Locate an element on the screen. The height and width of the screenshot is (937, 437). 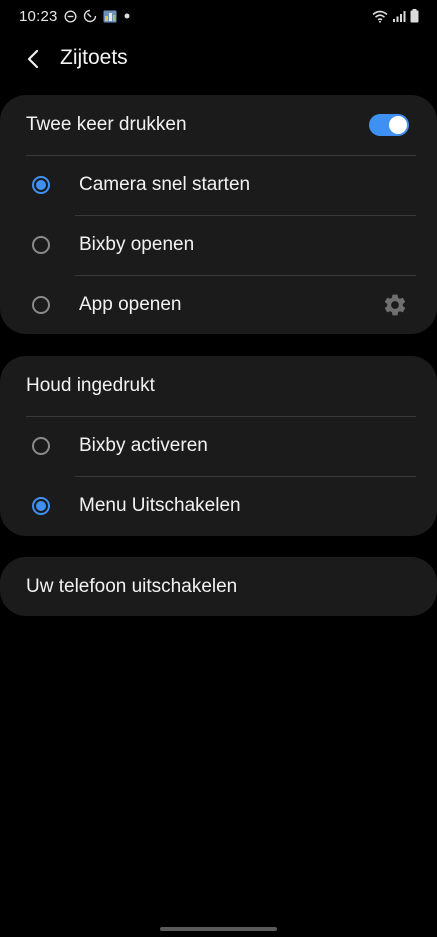
battery-icon is located at coordinates (414, 16).